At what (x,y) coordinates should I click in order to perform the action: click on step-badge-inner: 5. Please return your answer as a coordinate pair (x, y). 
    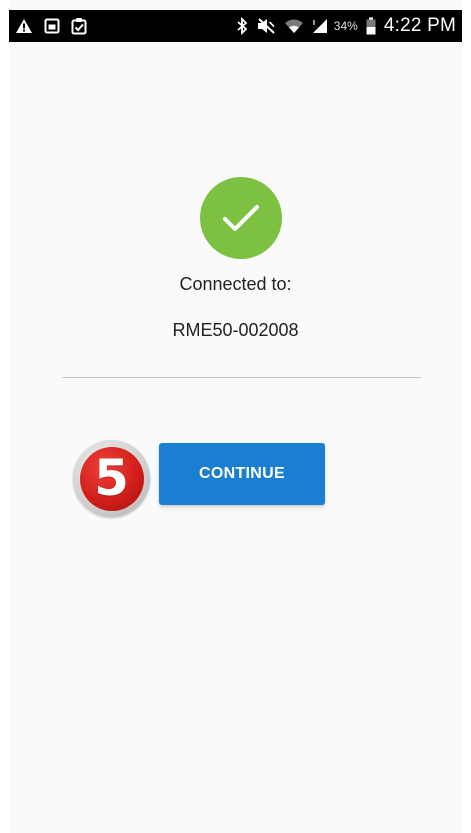
    Looking at the image, I should click on (111, 478).